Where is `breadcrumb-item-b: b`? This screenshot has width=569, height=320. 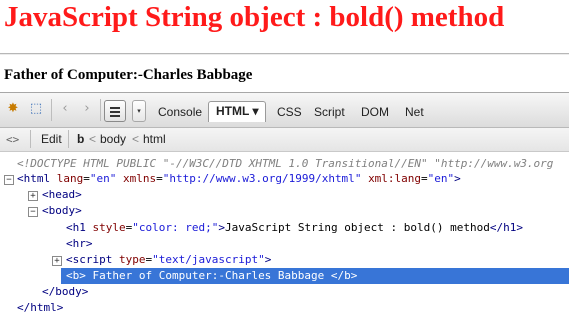 breadcrumb-item-b: b is located at coordinates (80, 139).